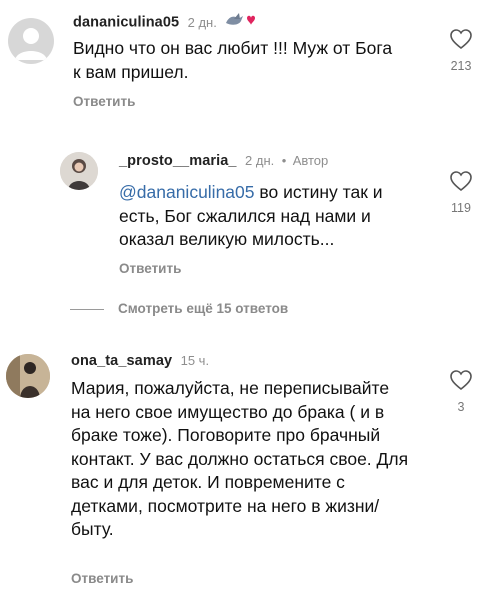 The height and width of the screenshot is (592, 500). What do you see at coordinates (203, 308) in the screenshot?
I see `view-more-replies-label: Смотреть ещё 15 ответов` at bounding box center [203, 308].